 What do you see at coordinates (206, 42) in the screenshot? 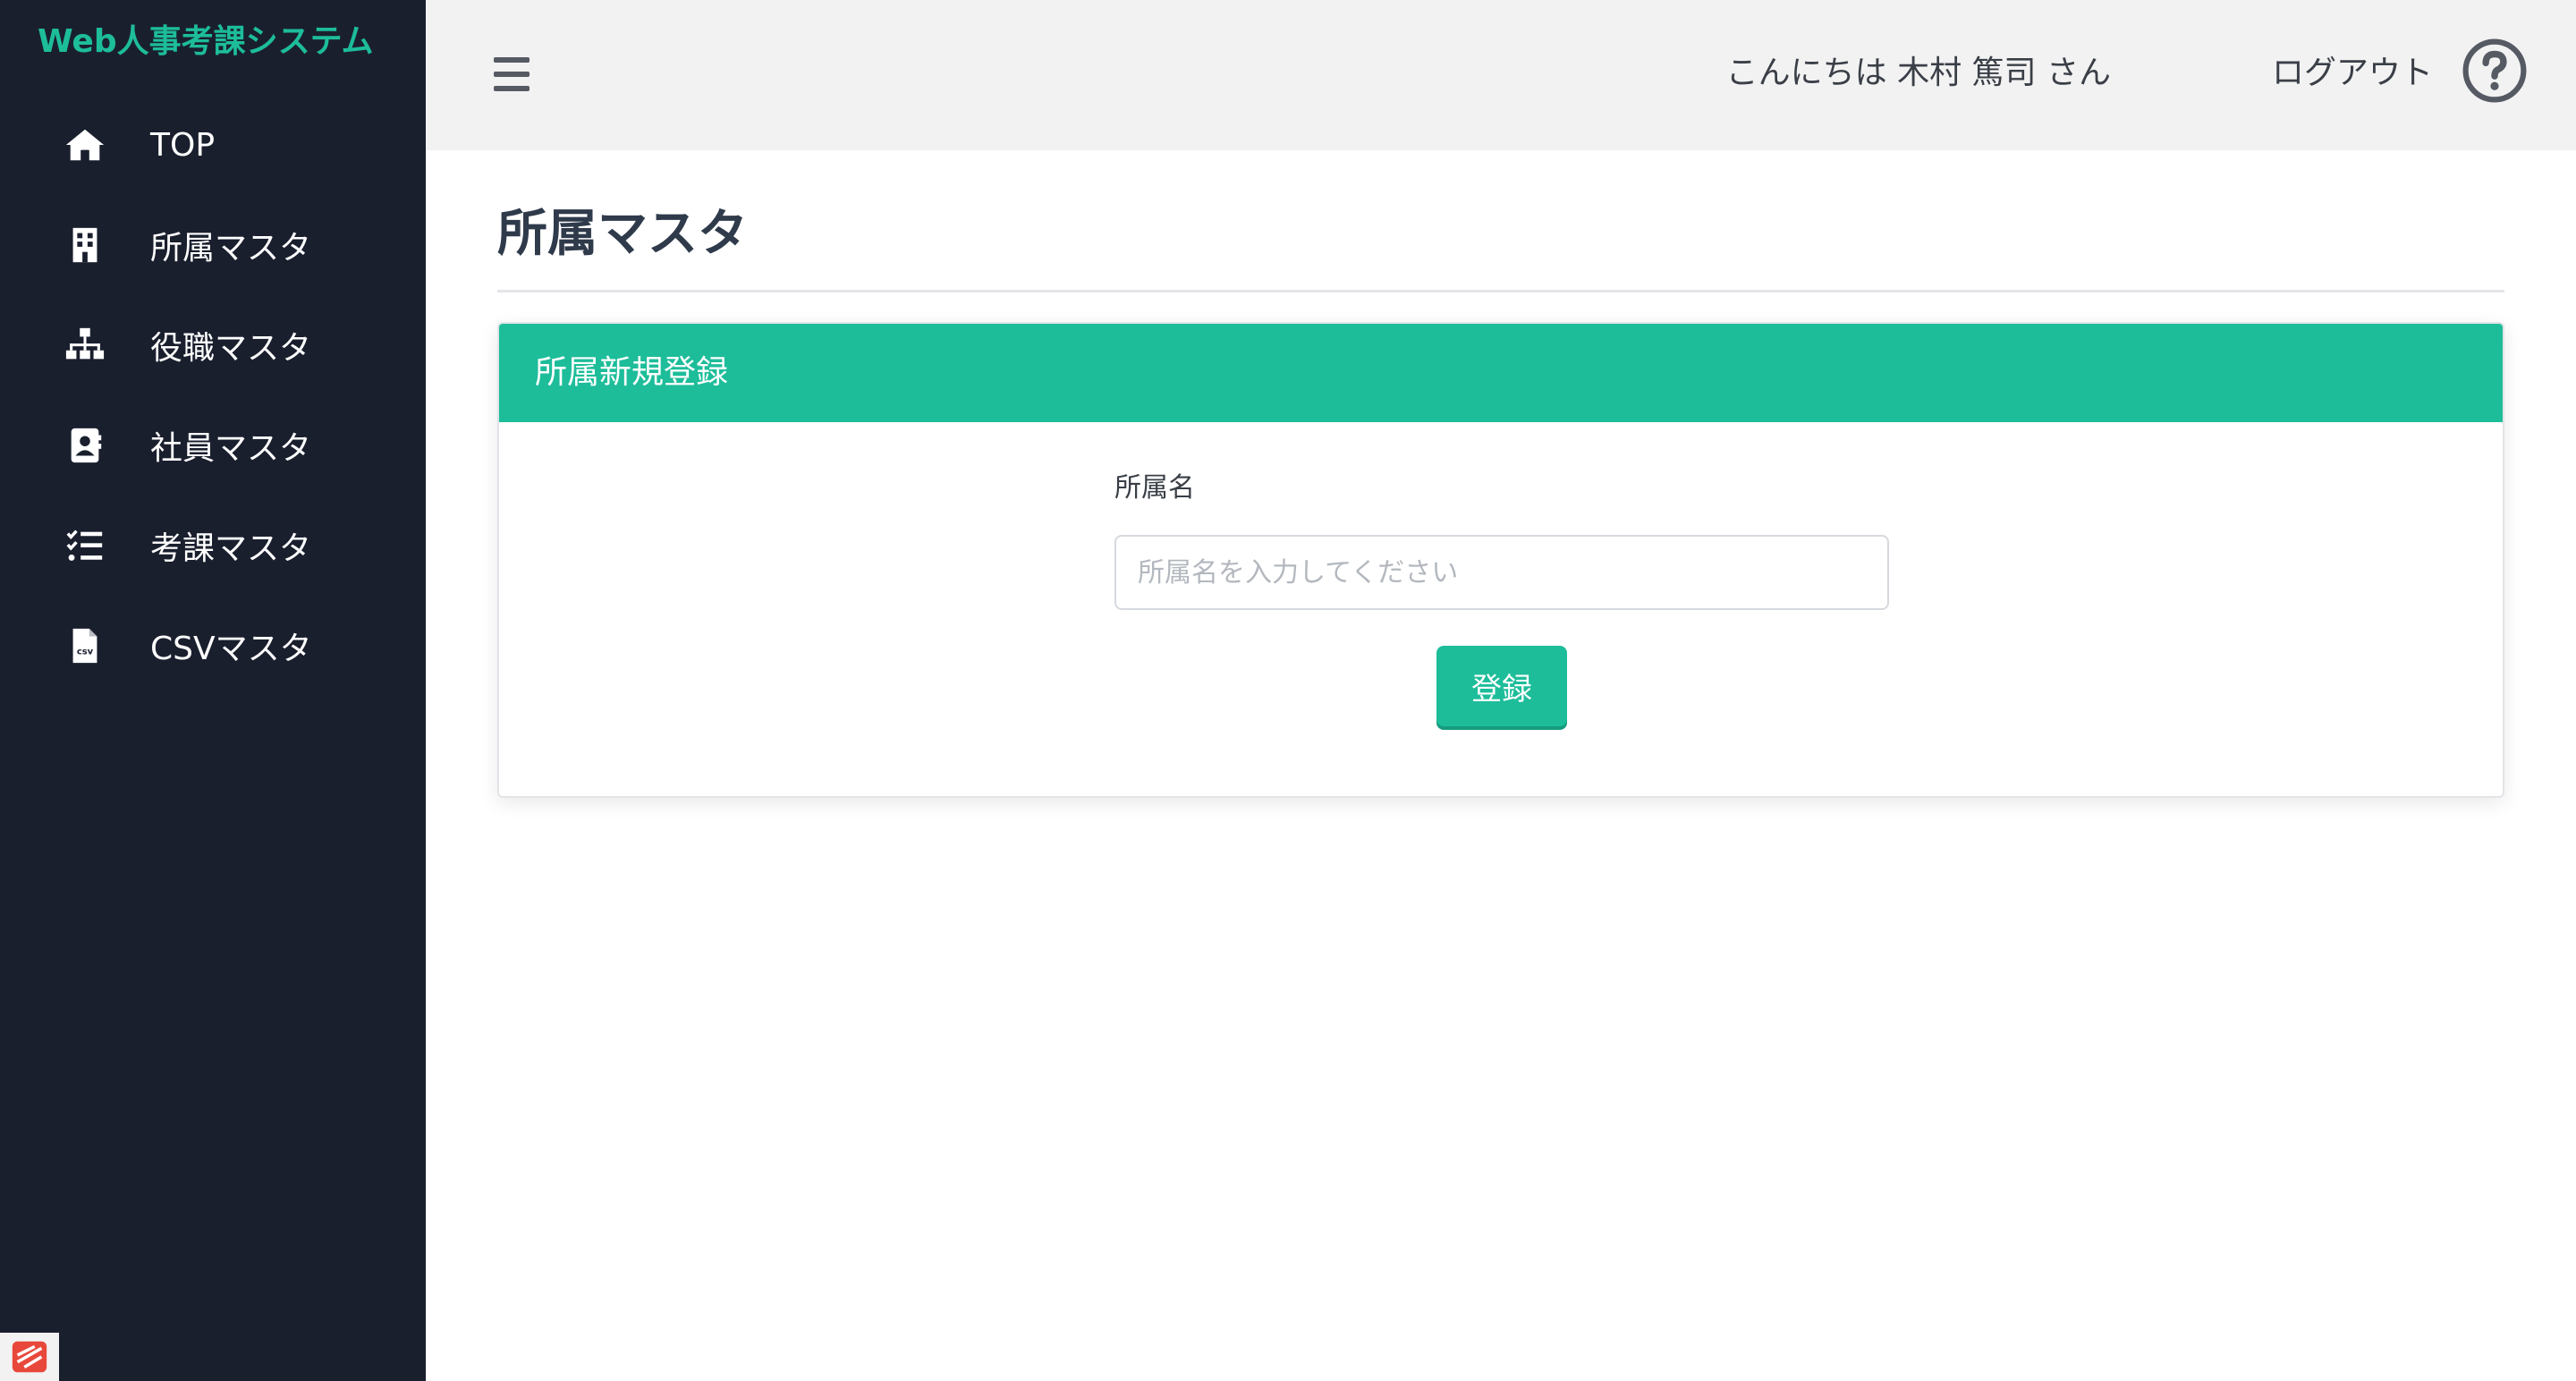
I see `brand-logo: Web人事考課システム` at bounding box center [206, 42].